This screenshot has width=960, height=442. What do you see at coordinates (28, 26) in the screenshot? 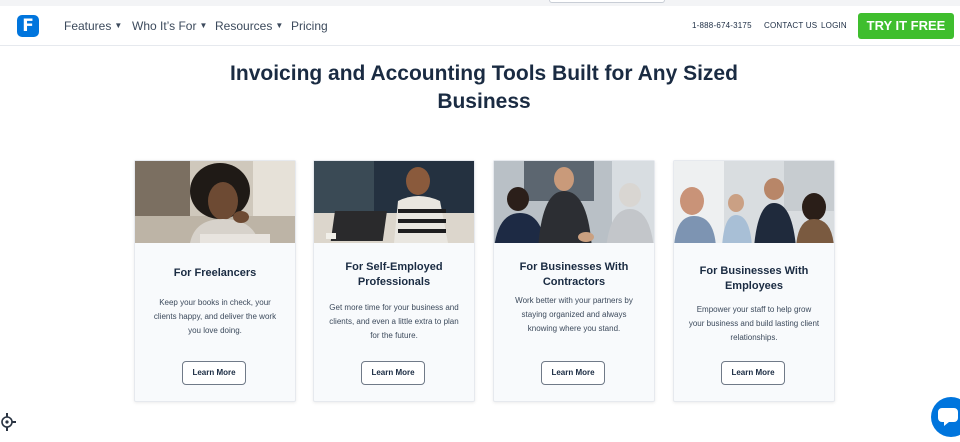
I see `freshbooks-logo: F` at bounding box center [28, 26].